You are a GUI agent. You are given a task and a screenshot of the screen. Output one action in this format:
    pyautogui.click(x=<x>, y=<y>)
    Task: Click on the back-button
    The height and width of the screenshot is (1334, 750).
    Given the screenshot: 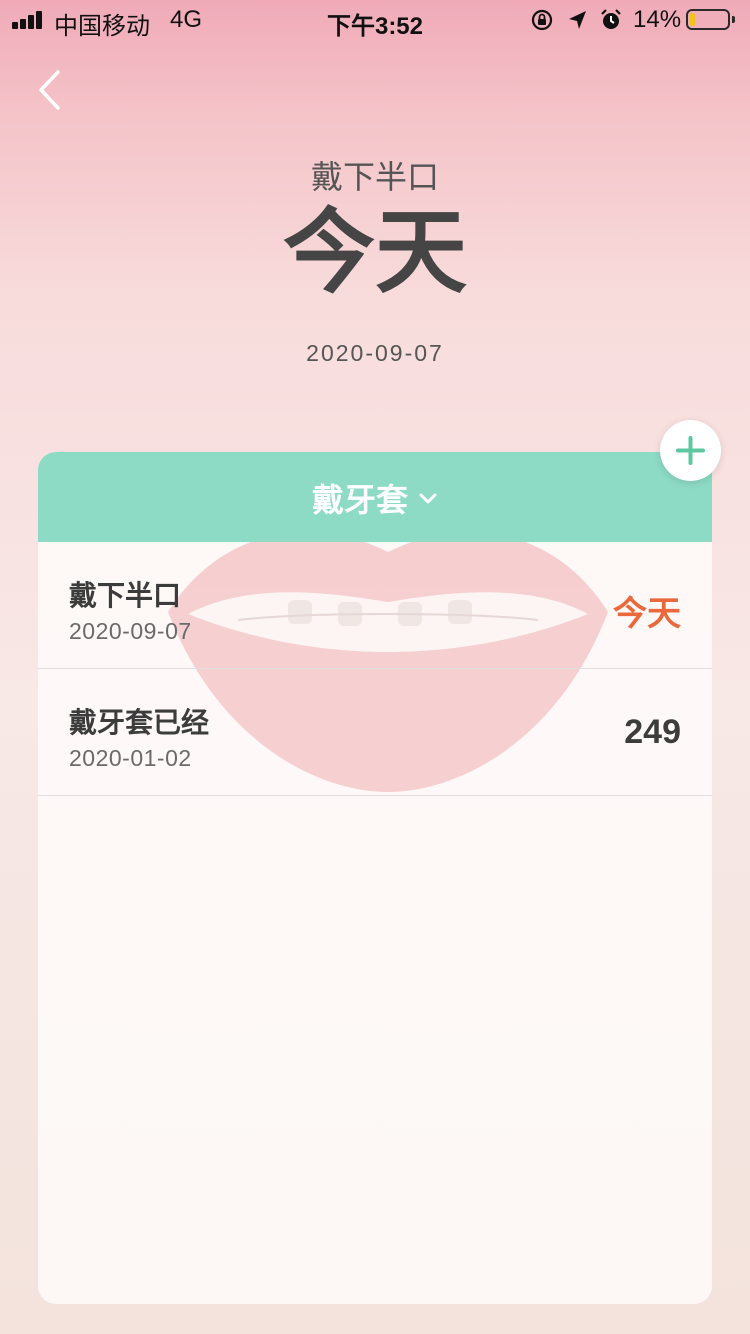 What is the action you would take?
    pyautogui.click(x=50, y=90)
    